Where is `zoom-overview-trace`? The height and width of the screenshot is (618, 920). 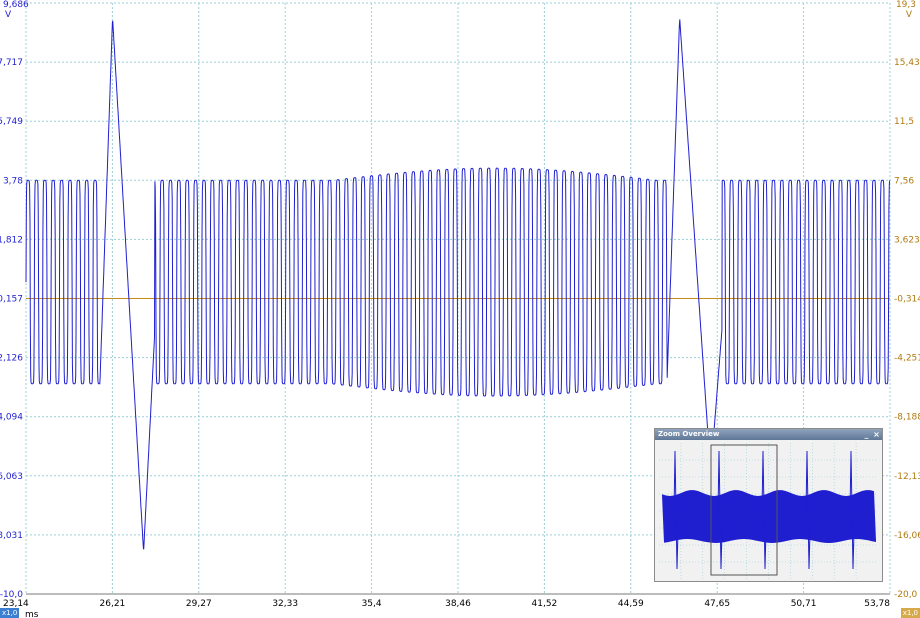
zoom-overview-trace is located at coordinates (769, 516).